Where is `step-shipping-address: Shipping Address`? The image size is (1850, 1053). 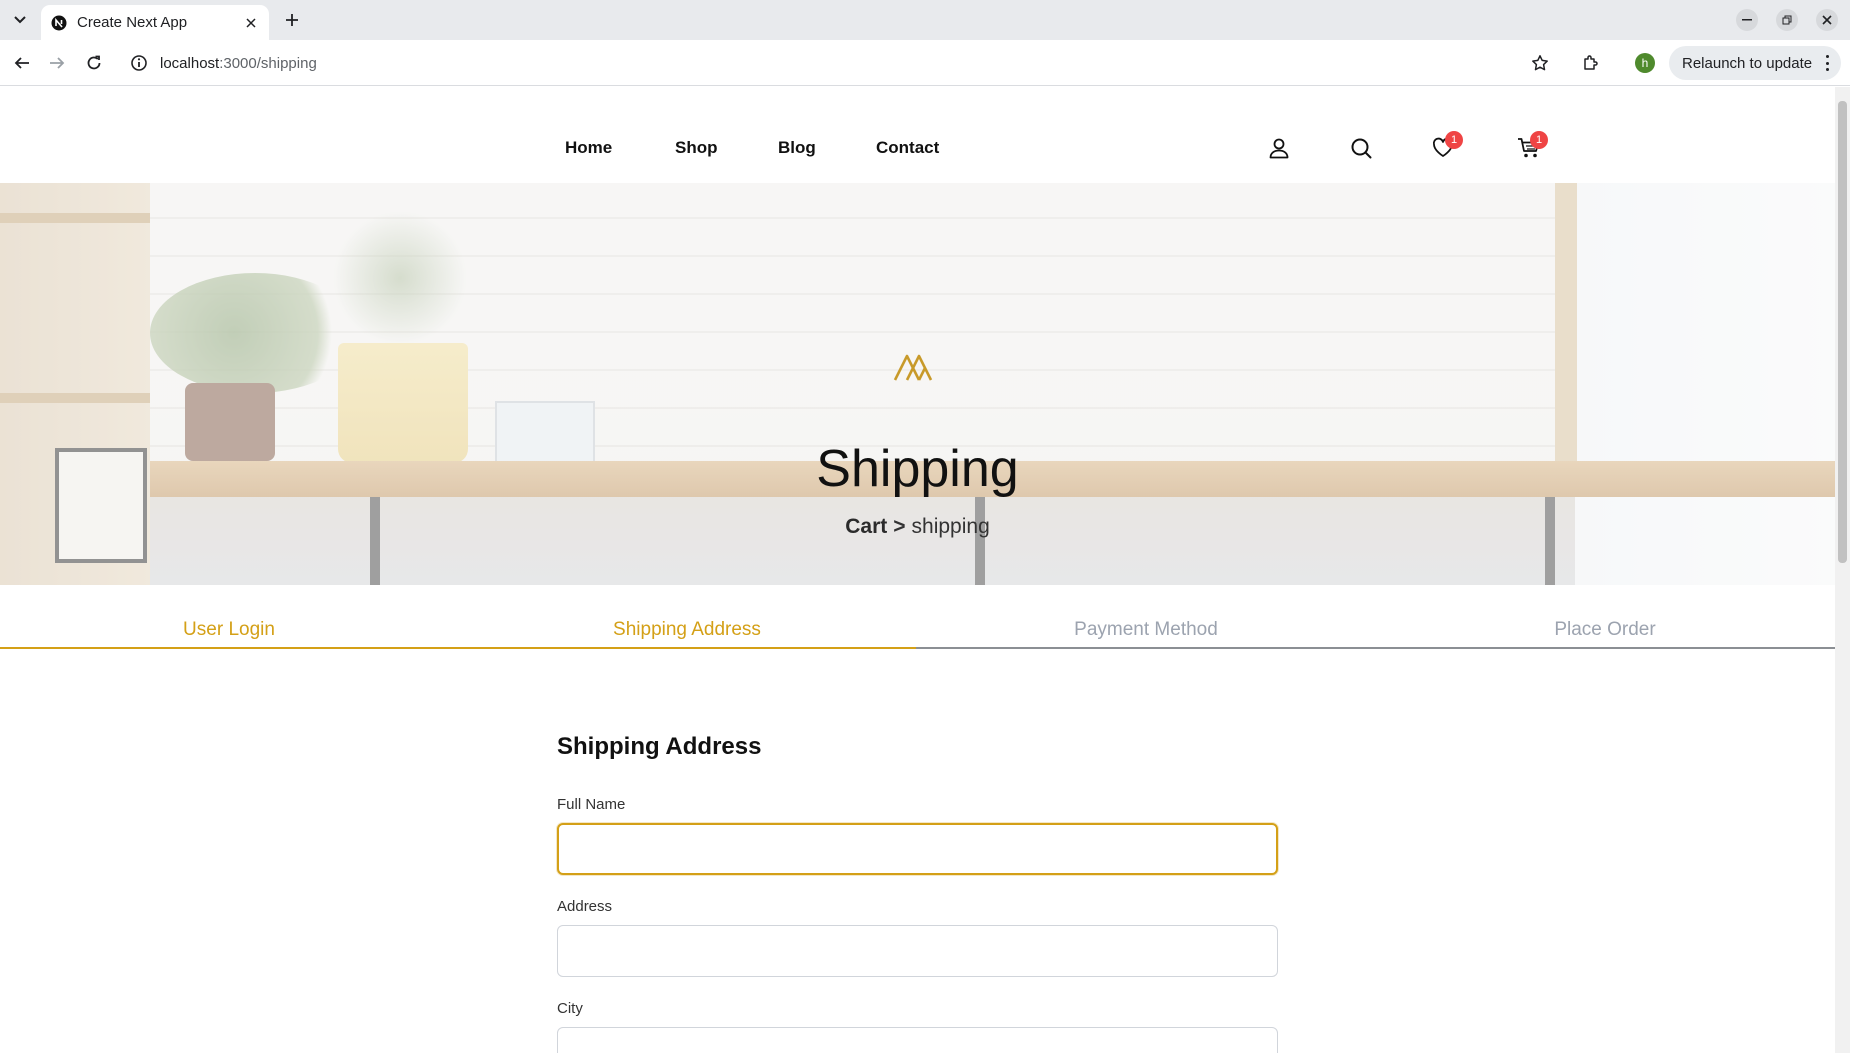 step-shipping-address: Shipping Address is located at coordinates (687, 630).